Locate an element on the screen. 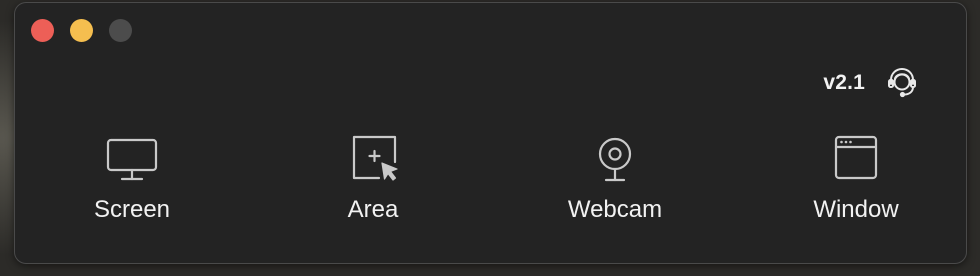 Image resolution: width=980 pixels, height=276 pixels. zoom-button is located at coordinates (120, 30).